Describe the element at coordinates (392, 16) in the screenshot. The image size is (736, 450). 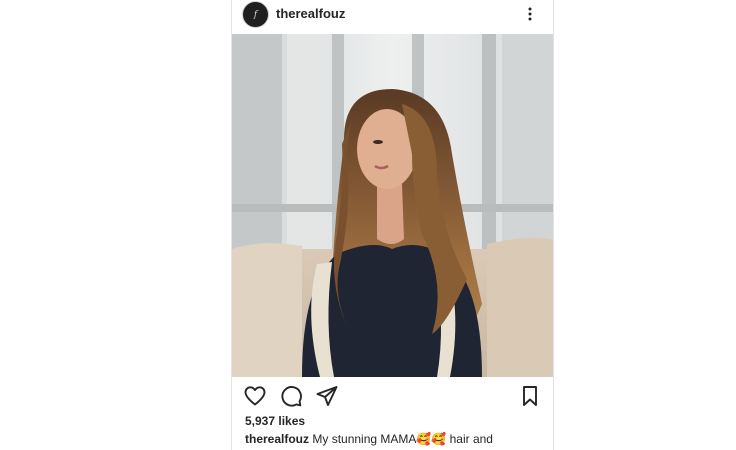
I see `post-header: f therealfouz` at that location.